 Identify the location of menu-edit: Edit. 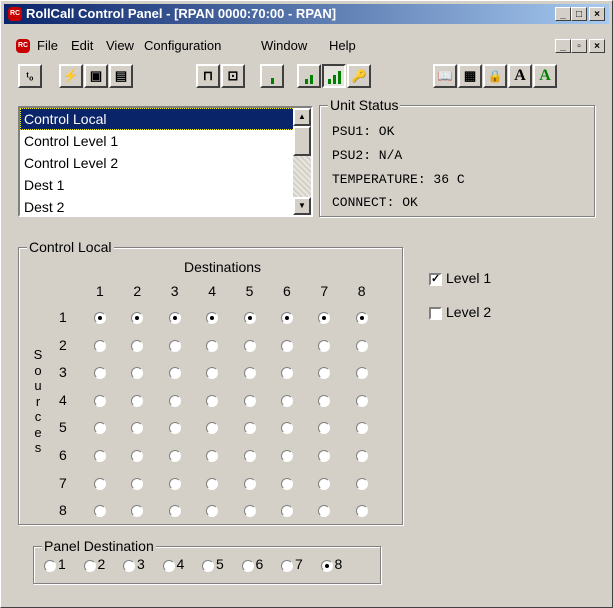
(82, 45).